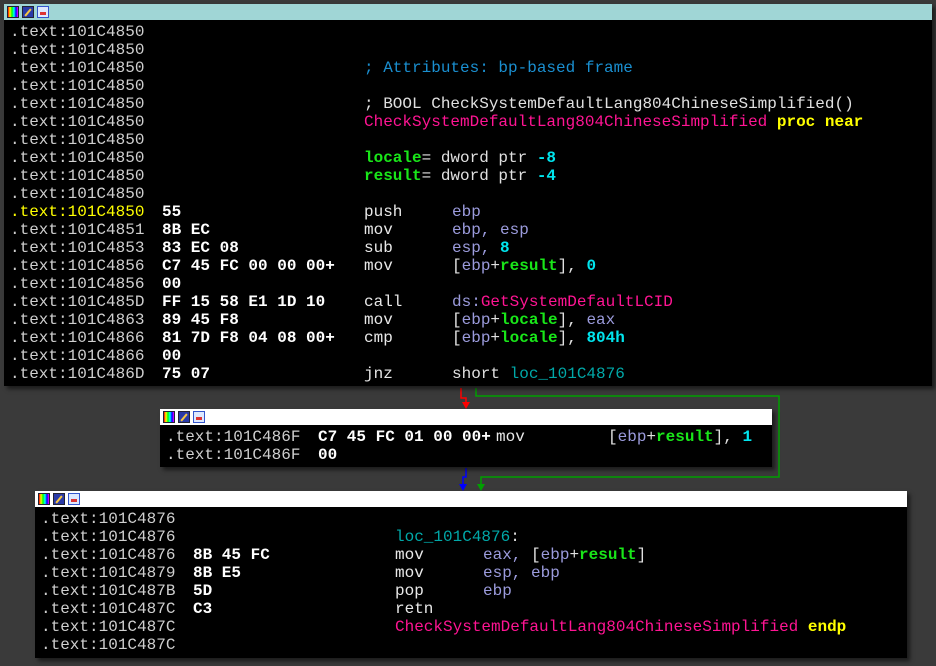 This screenshot has width=936, height=666. Describe the element at coordinates (108, 555) in the screenshot. I see `address: .text:101C4876` at that location.